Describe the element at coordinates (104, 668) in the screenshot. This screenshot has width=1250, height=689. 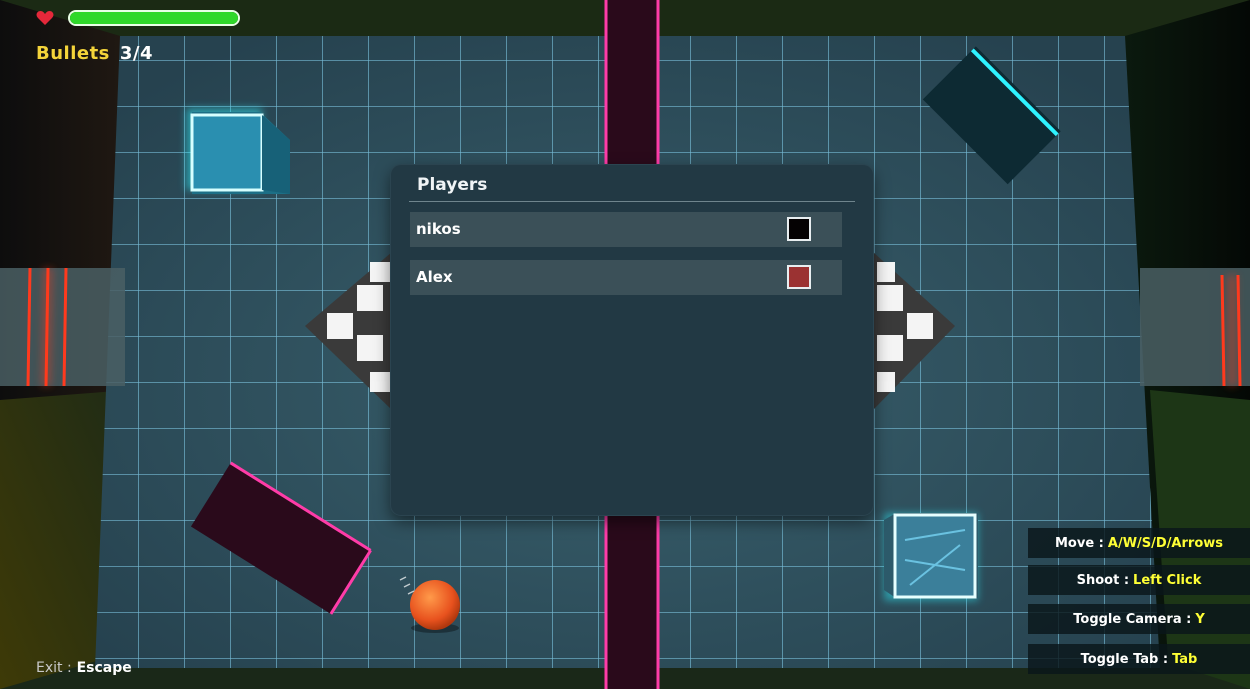
I see `exit-key: Escape` at that location.